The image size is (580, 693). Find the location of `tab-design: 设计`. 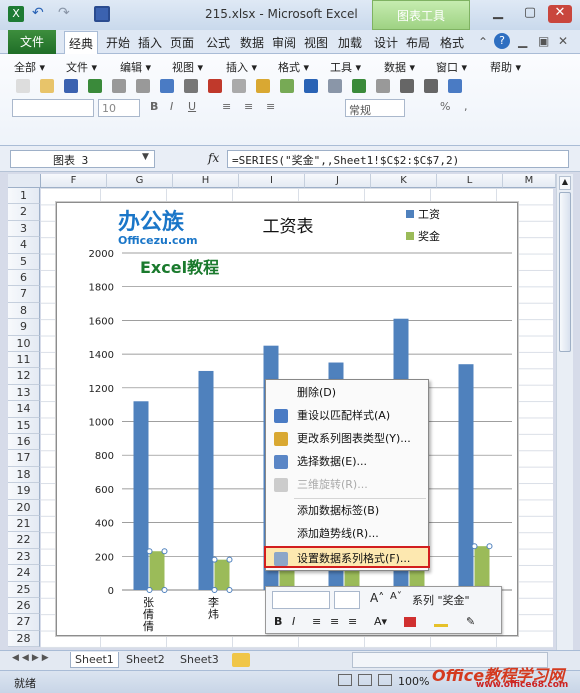

tab-design: 设计 is located at coordinates (386, 42).